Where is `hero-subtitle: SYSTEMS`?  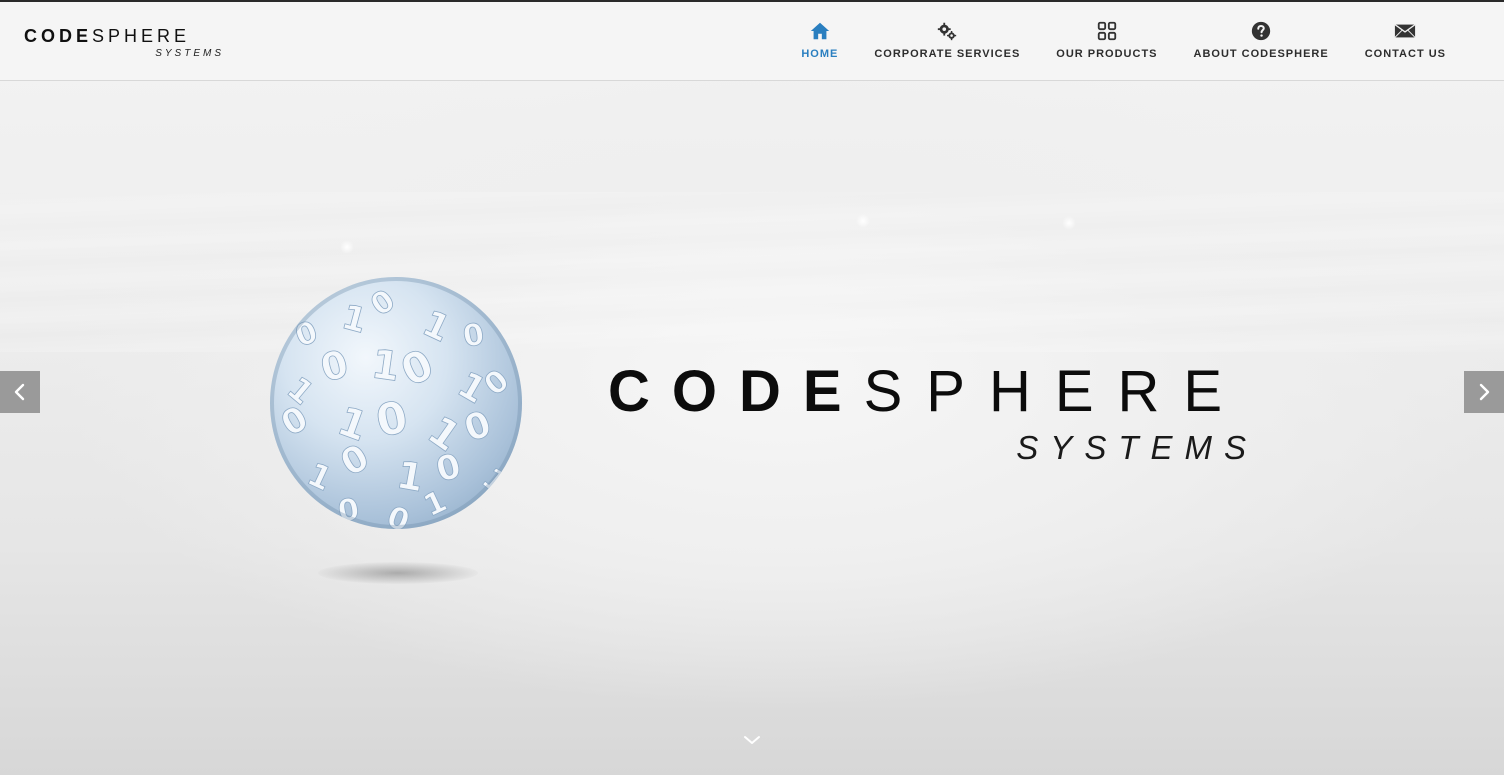 hero-subtitle: SYSTEMS is located at coordinates (1137, 447).